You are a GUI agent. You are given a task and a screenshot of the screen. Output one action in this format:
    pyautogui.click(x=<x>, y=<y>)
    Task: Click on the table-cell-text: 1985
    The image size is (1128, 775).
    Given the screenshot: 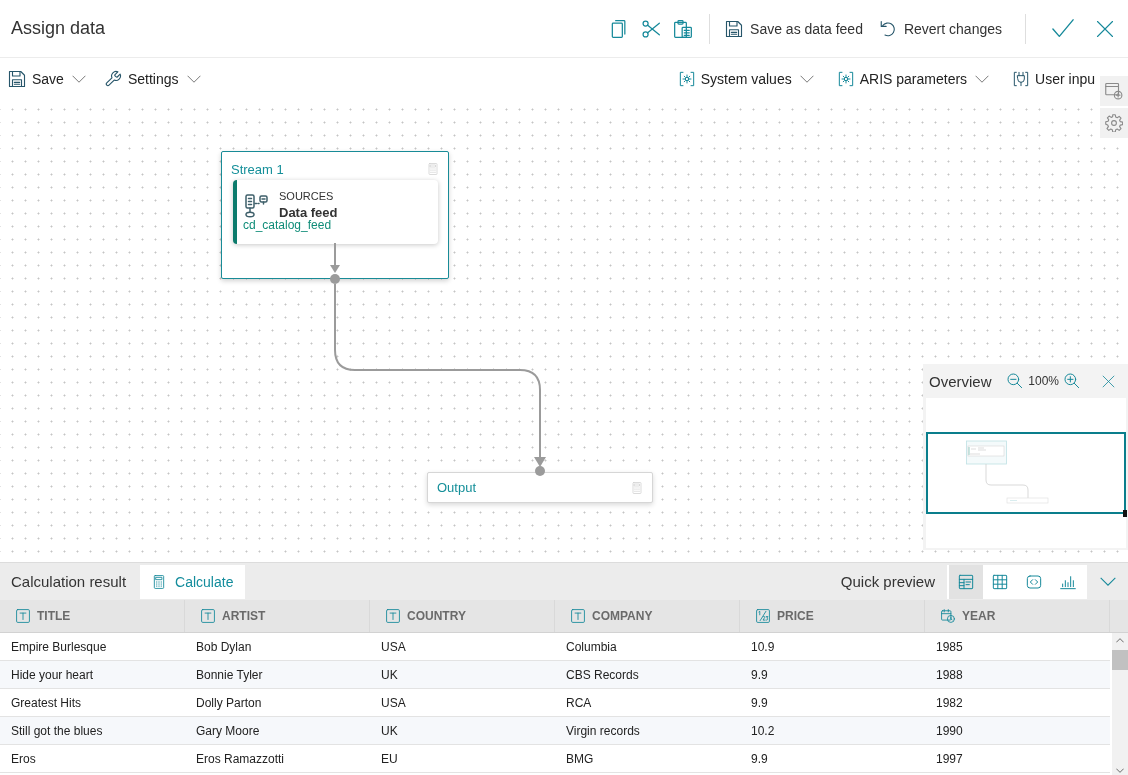 What is the action you would take?
    pyautogui.click(x=949, y=647)
    